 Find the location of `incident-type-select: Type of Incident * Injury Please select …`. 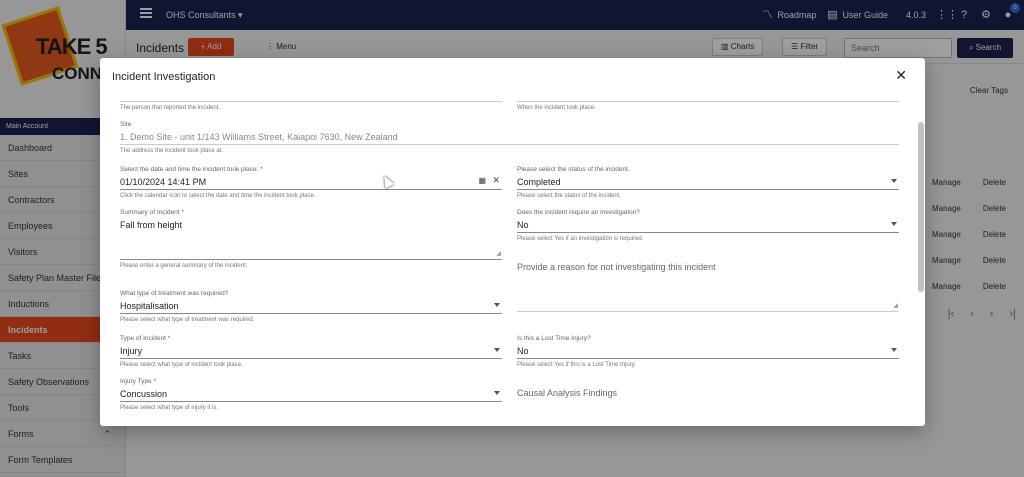

incident-type-select: Type of Incident * Injury Please select … is located at coordinates (311, 351).